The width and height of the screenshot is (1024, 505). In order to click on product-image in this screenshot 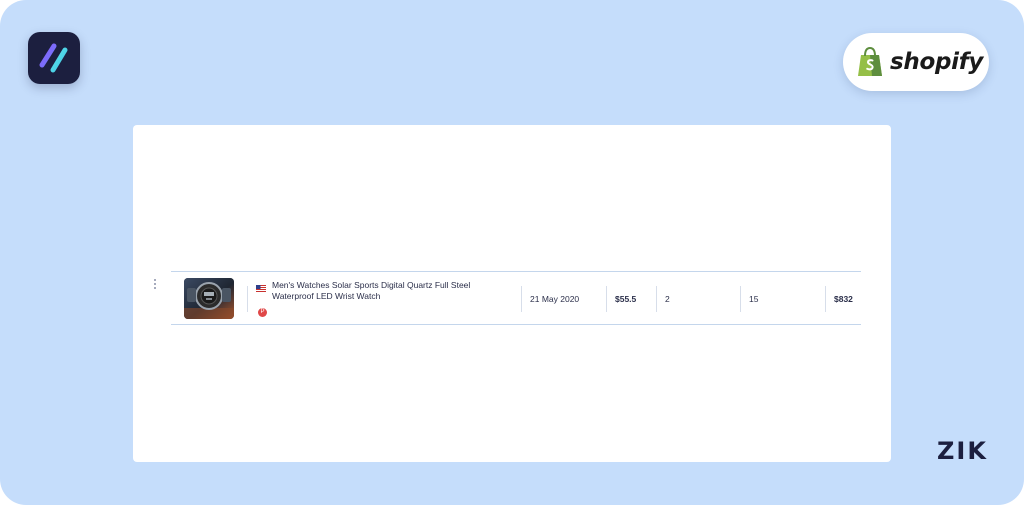, I will do `click(209, 298)`.